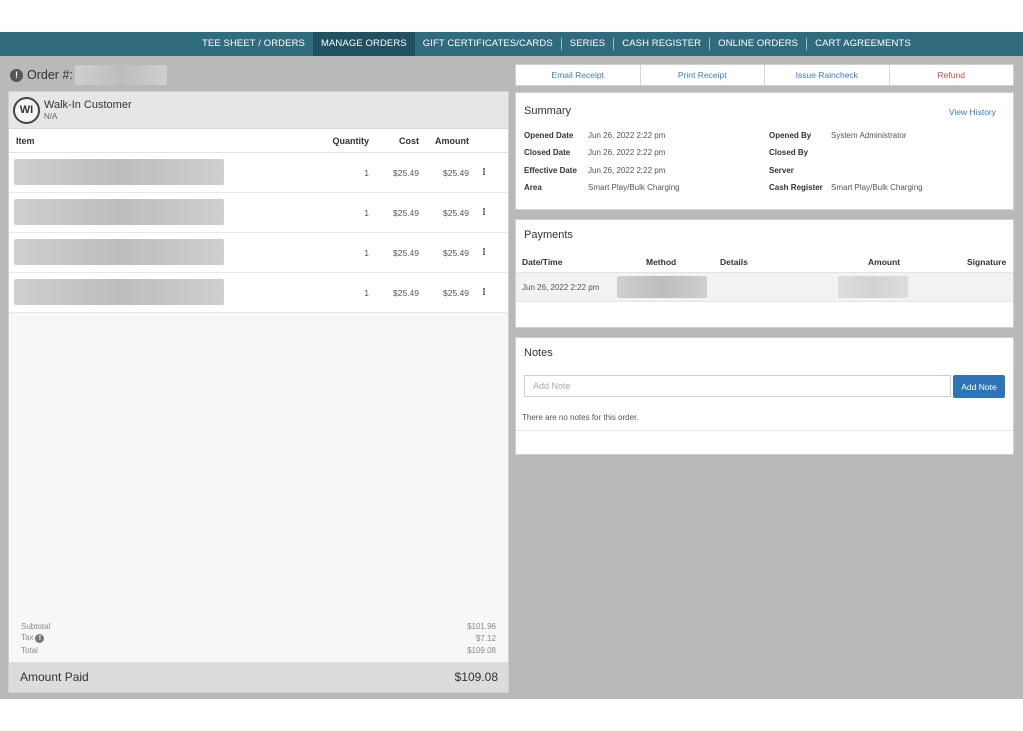 This screenshot has width=1023, height=731. I want to click on col-header-item: Item, so click(25, 140).